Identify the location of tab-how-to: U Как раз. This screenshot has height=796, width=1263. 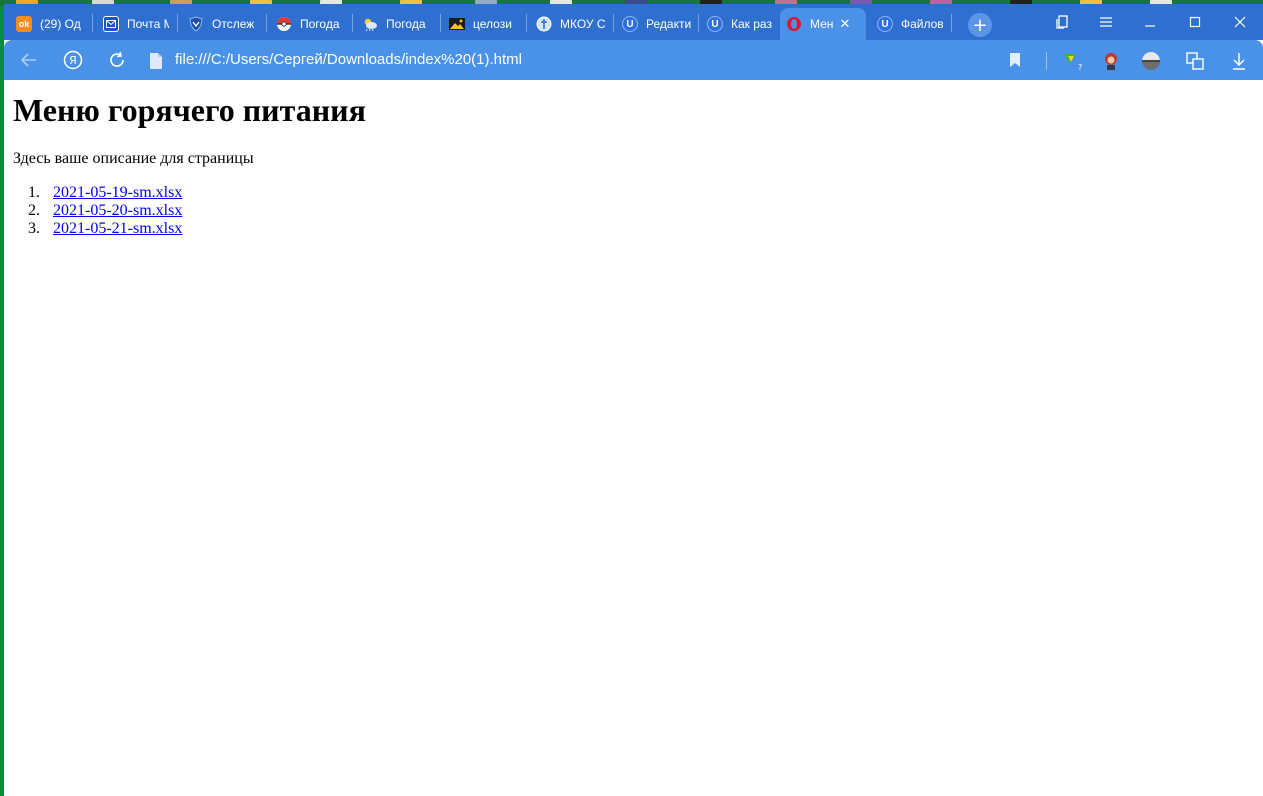
(739, 24).